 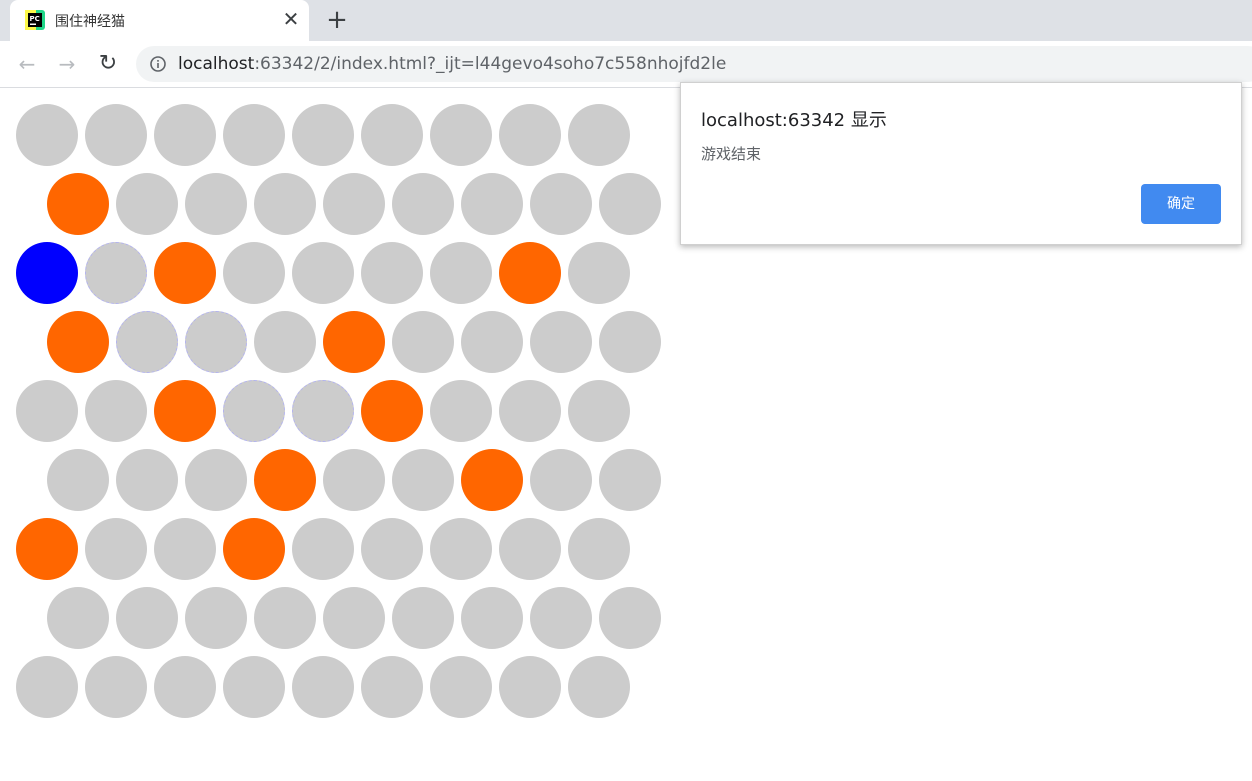 What do you see at coordinates (961, 163) in the screenshot?
I see `alert-dialog: localhost:63342 显示 游戏结束 确定` at bounding box center [961, 163].